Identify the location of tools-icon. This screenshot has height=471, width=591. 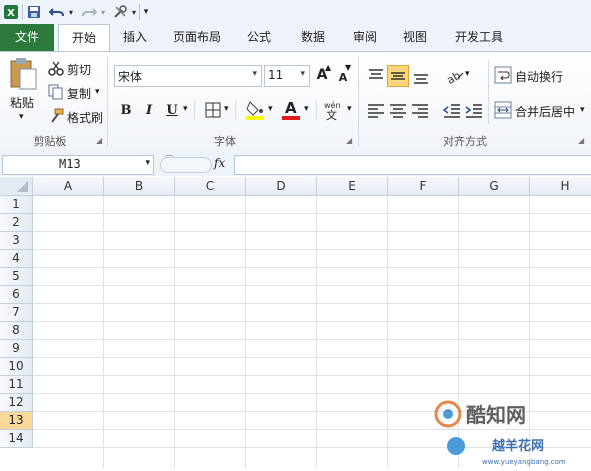
(120, 12).